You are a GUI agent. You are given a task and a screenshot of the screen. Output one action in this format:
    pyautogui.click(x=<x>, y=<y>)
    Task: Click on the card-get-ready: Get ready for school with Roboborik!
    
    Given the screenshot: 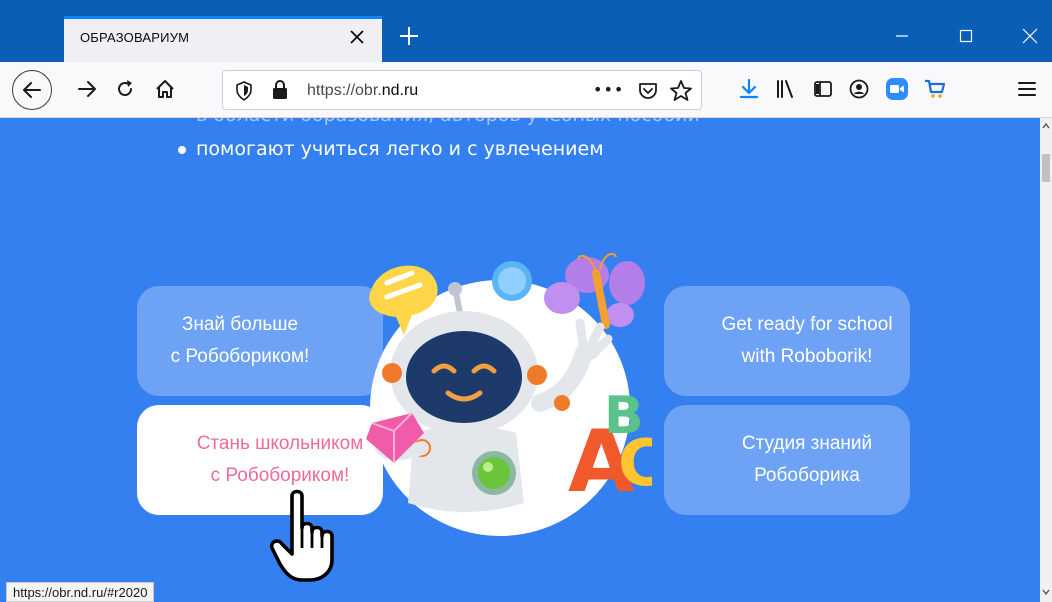 What is the action you would take?
    pyautogui.click(x=787, y=341)
    